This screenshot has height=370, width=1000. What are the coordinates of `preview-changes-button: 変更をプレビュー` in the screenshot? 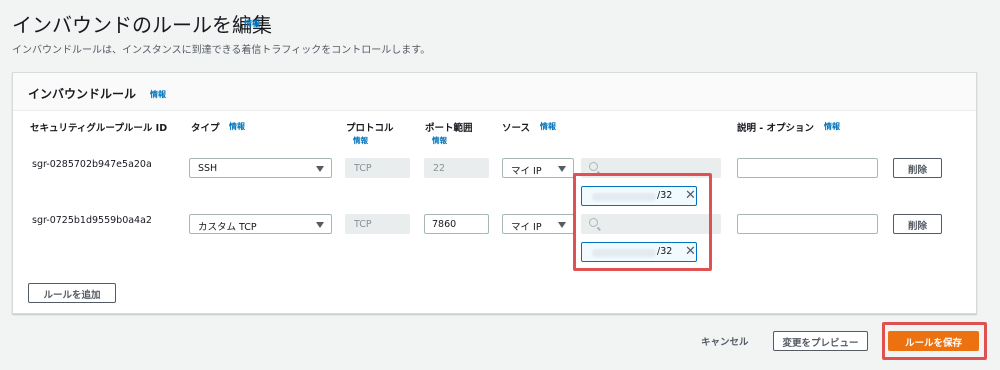 It's located at (820, 341).